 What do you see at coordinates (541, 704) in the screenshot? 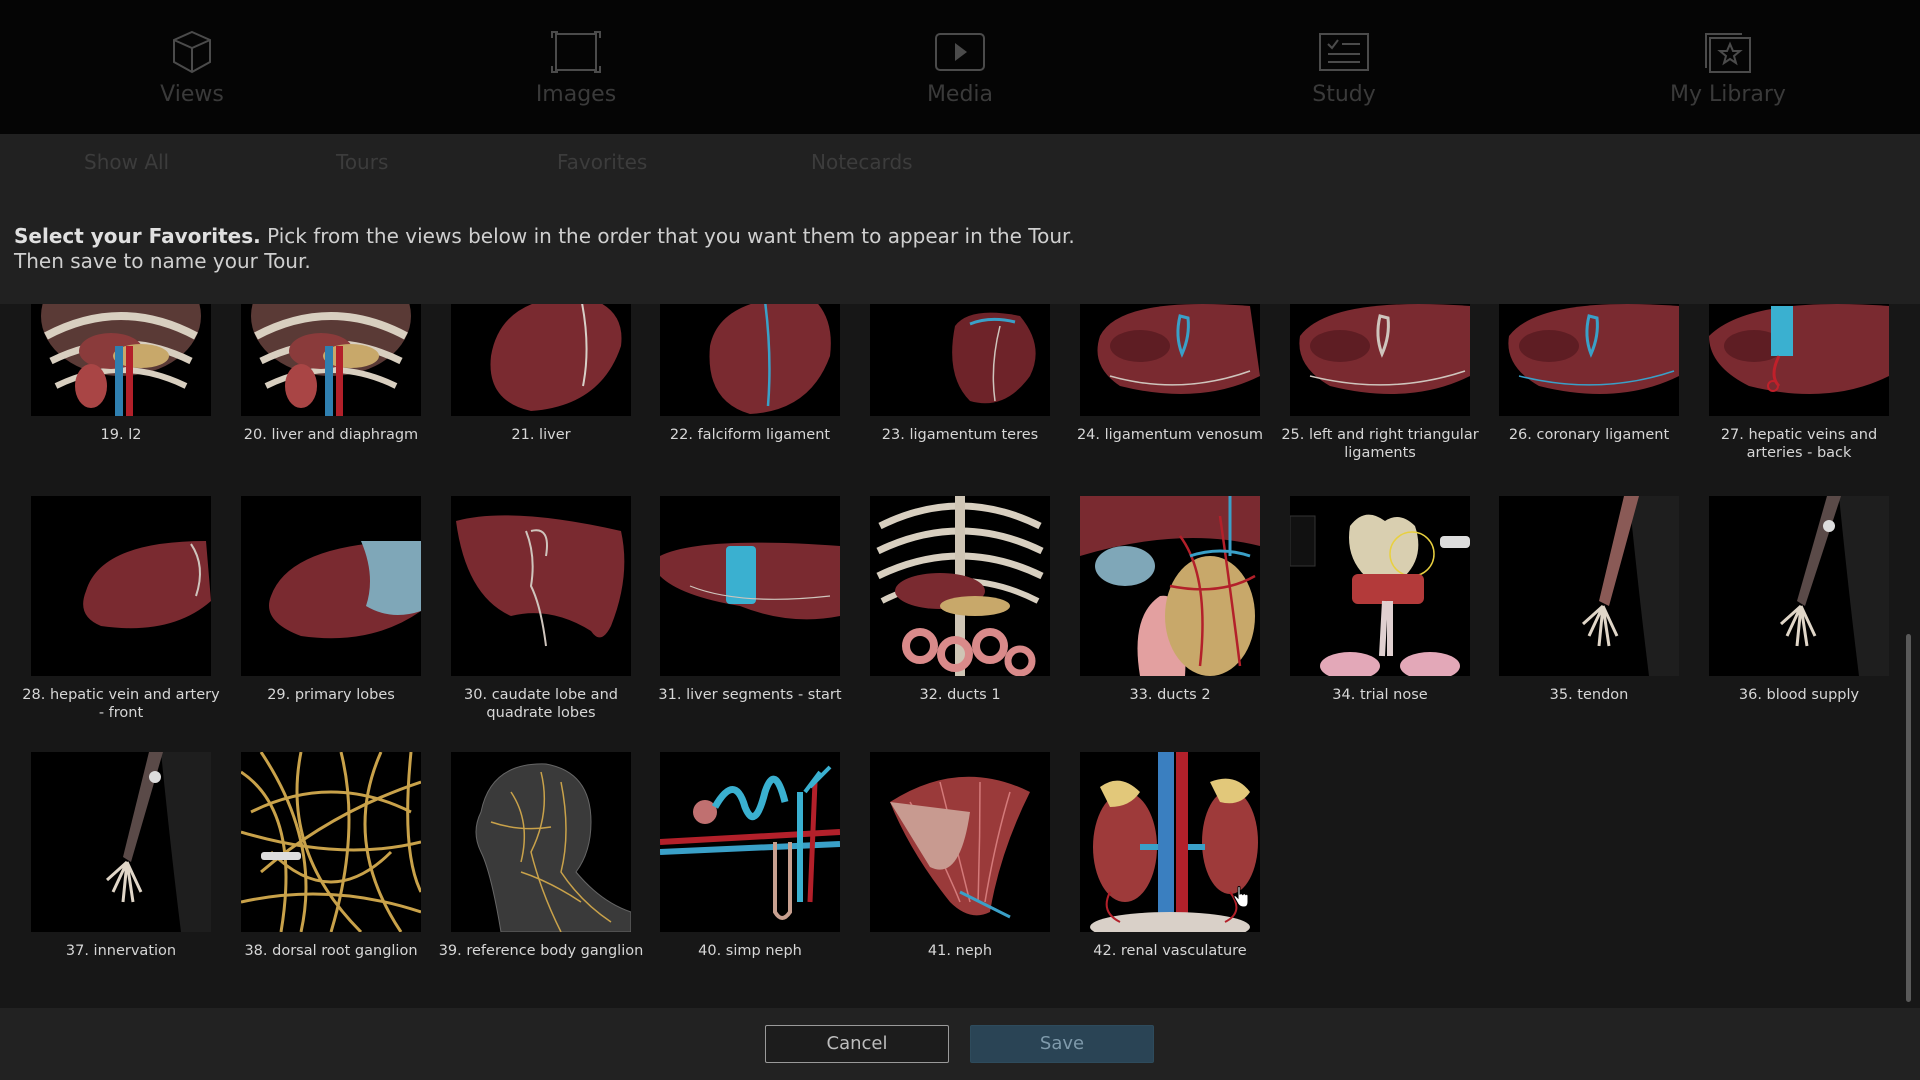
I see `view-label: 30. caudate lobe and quadrate lobes` at bounding box center [541, 704].